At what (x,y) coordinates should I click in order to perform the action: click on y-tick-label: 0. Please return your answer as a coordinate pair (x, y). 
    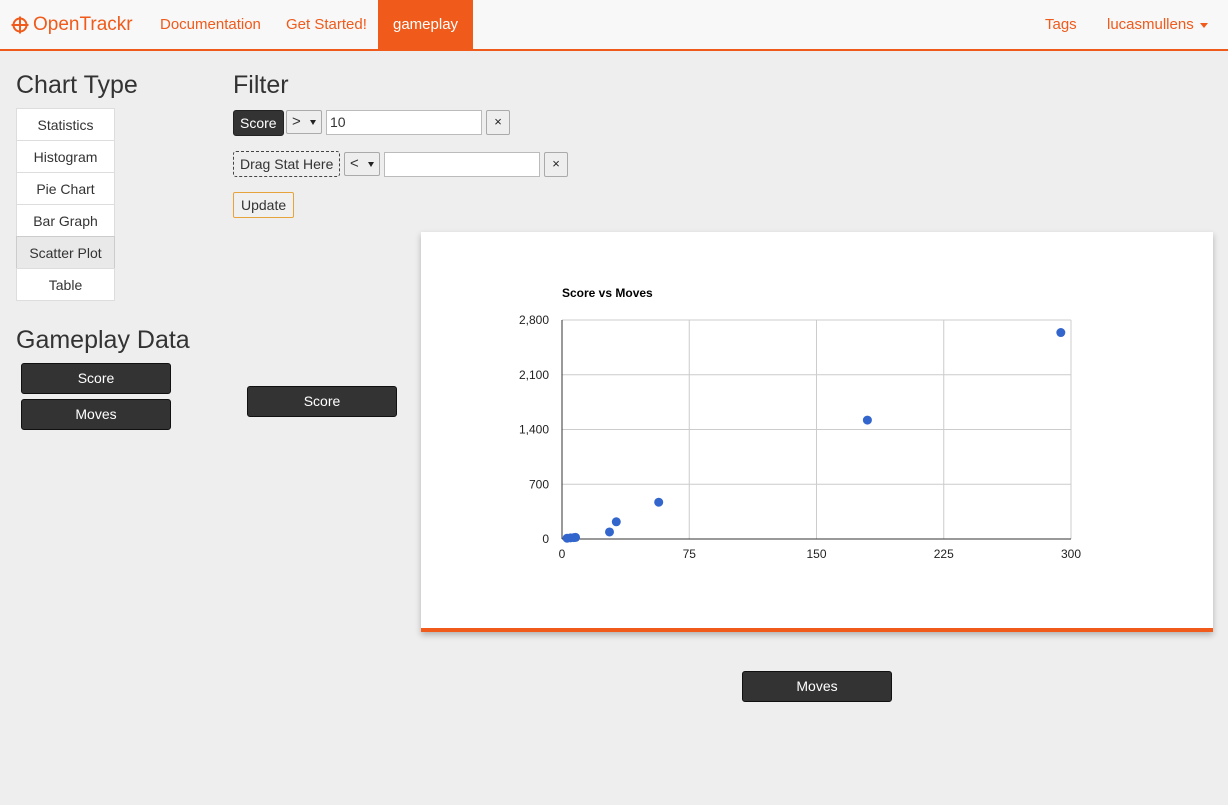
    Looking at the image, I should click on (545, 539).